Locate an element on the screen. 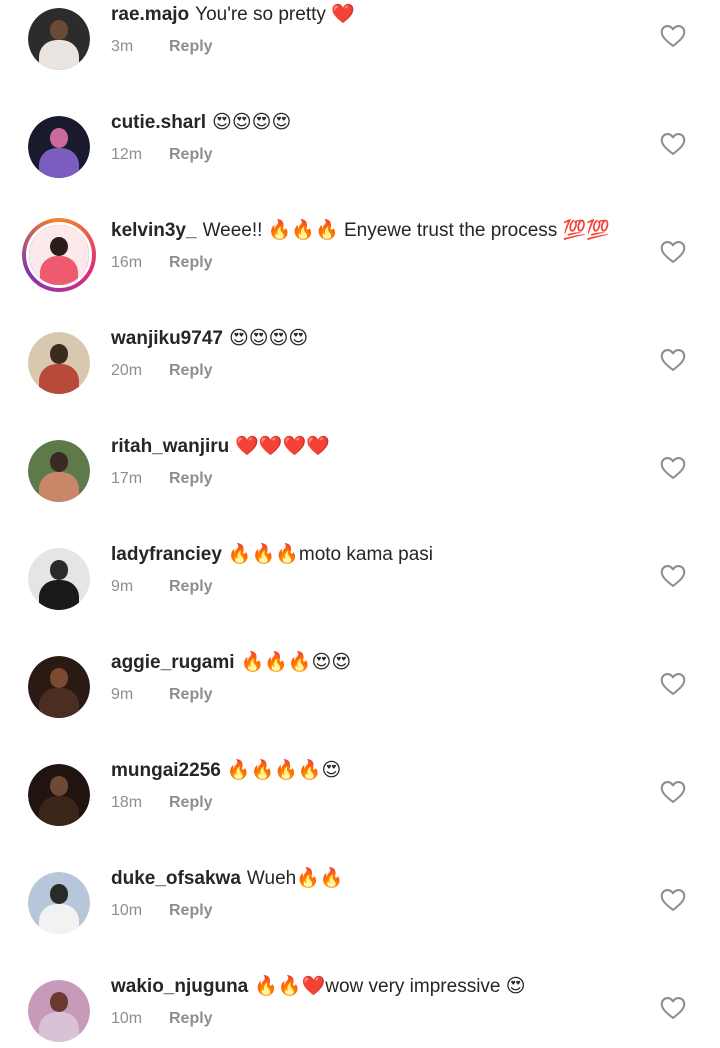  comment-item: rae.majo You're so pretty ❤️ 3m Reply is located at coordinates (360, 54).